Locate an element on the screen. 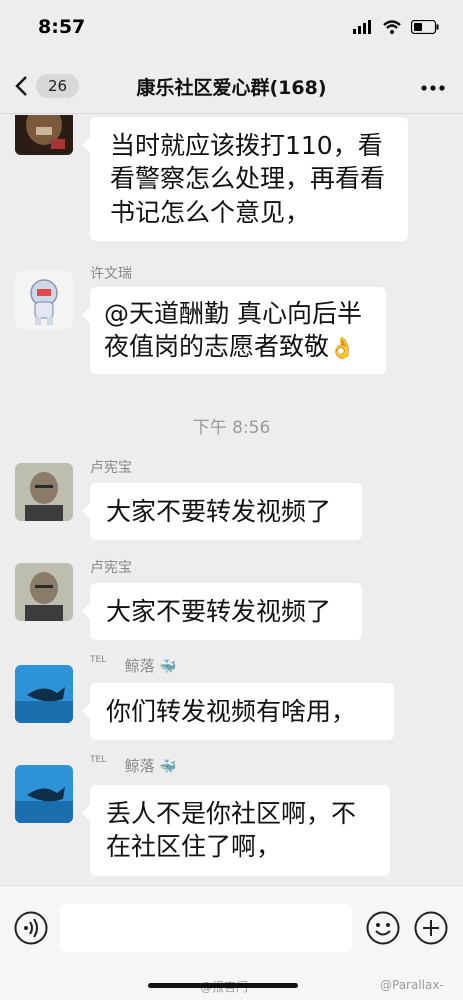  status-icons is located at coordinates (396, 27).